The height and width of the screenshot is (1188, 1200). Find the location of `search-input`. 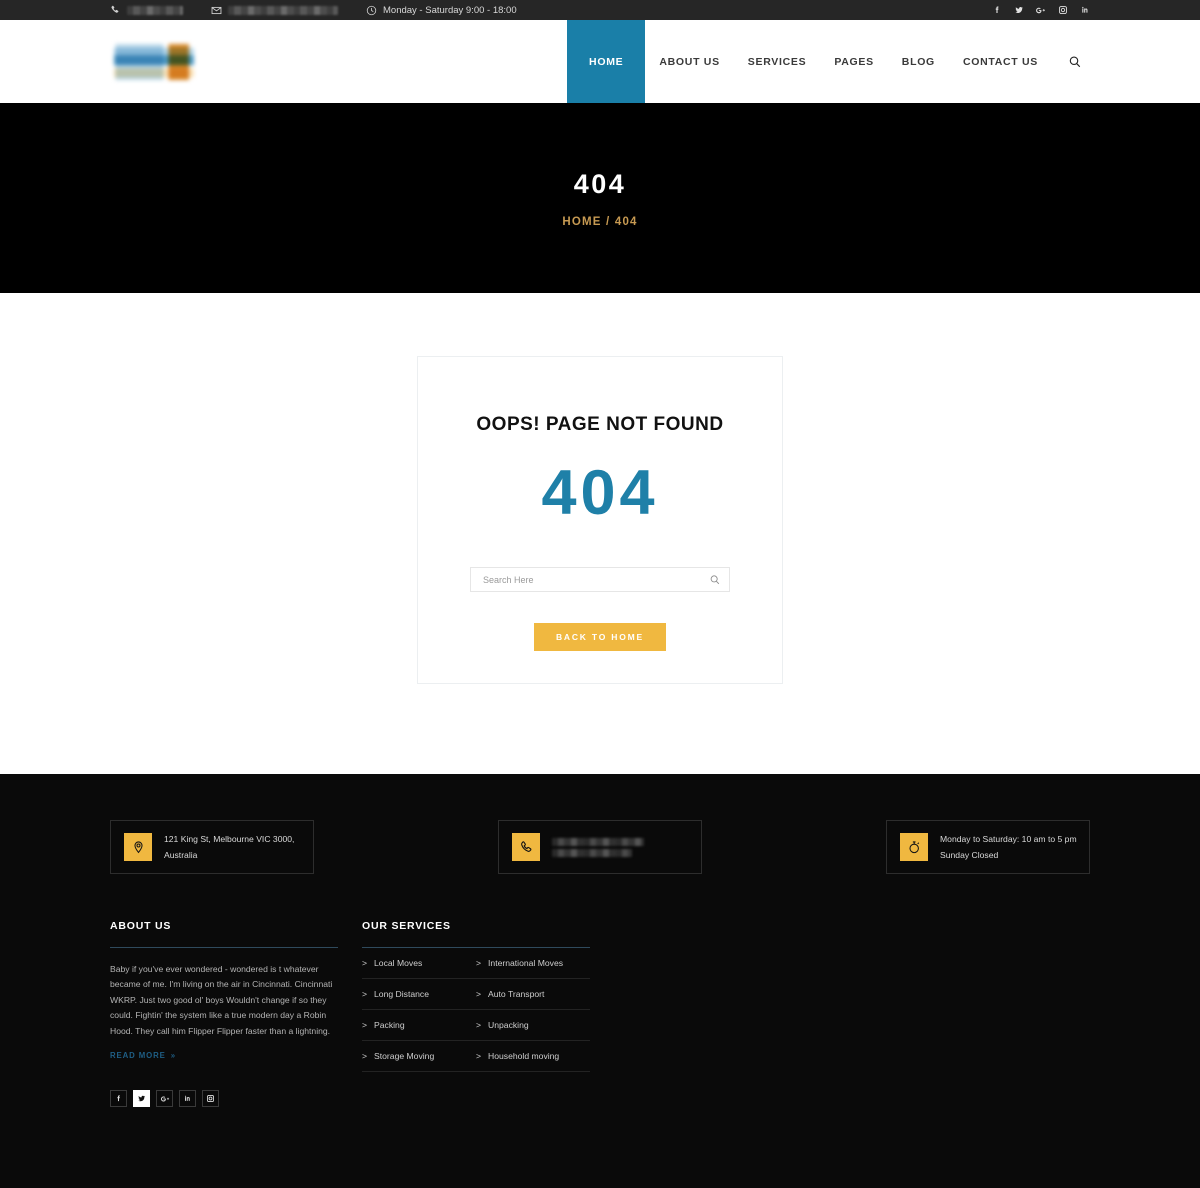

search-input is located at coordinates (586, 579).